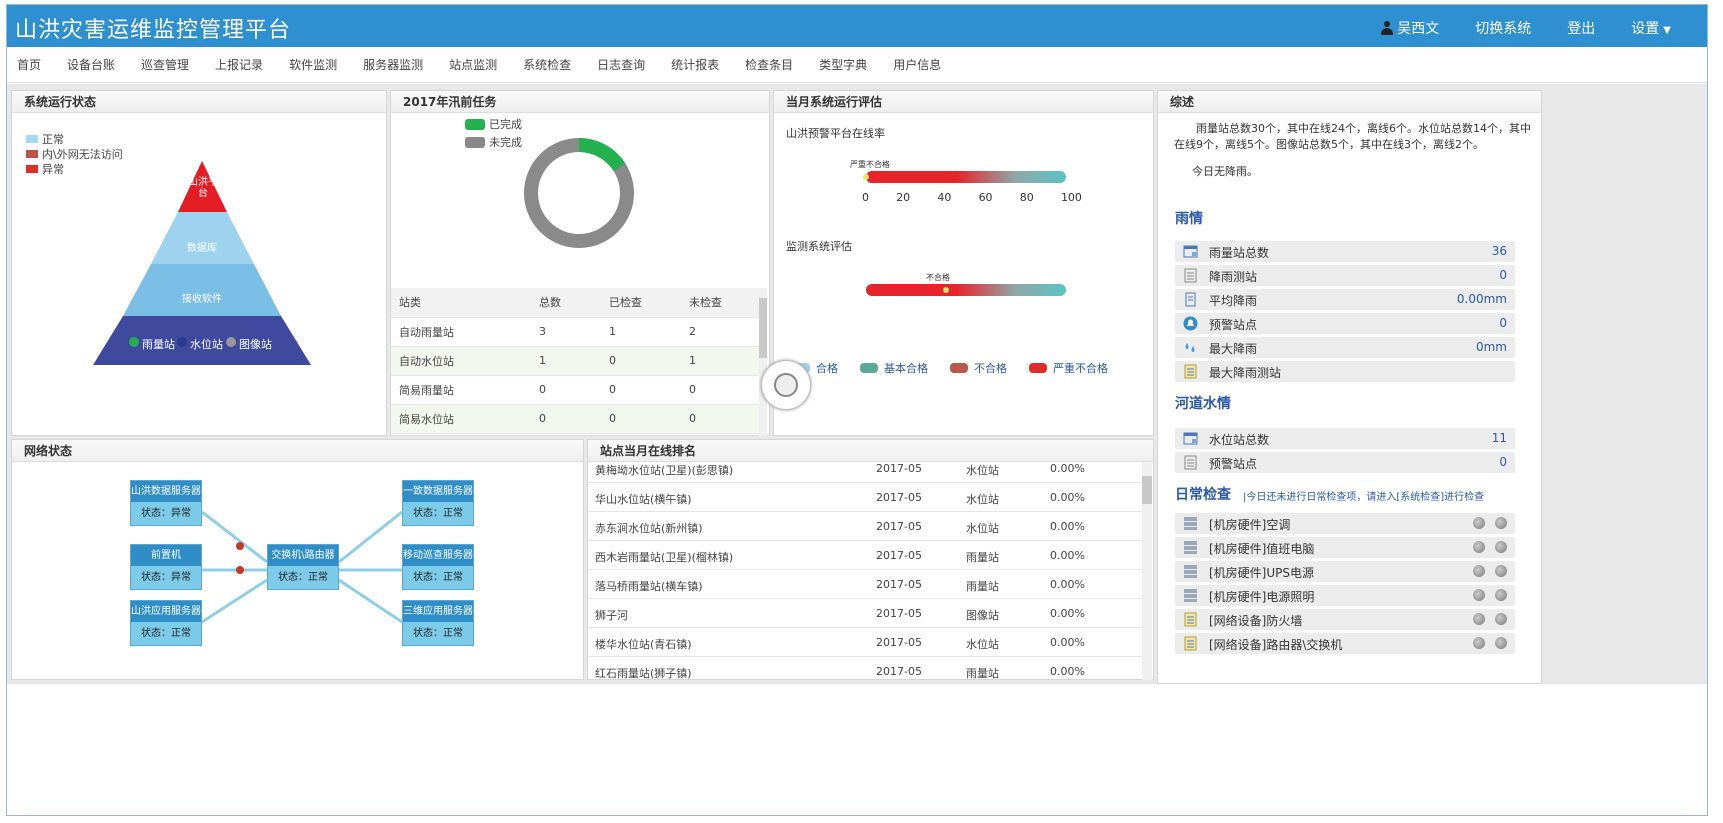 This screenshot has width=1723, height=823. Describe the element at coordinates (303, 567) in the screenshot. I see `net-node-switch: 交换机\路由器 状态：正常` at that location.